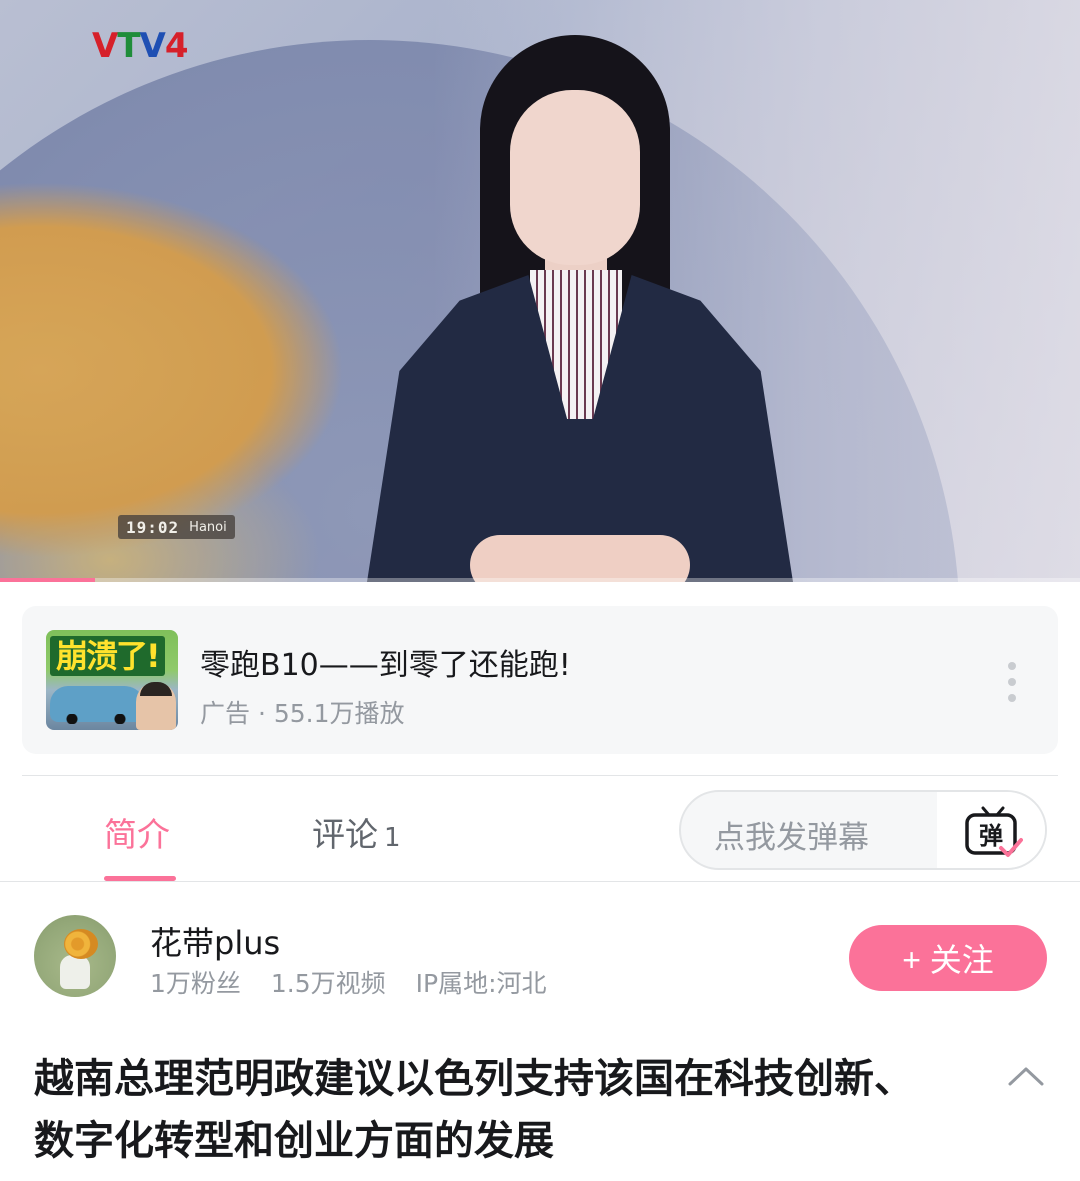 This screenshot has width=1080, height=1181. Describe the element at coordinates (128, 46) in the screenshot. I see `channel-logo-letter-2: T` at that location.